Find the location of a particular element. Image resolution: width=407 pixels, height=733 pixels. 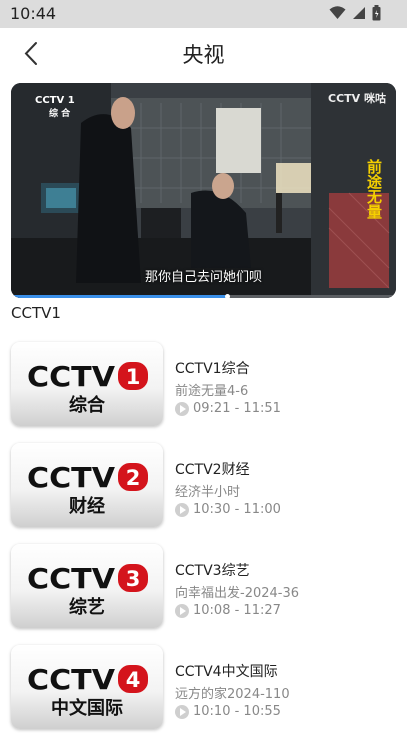

channel-time: 09:21 - 11:51 is located at coordinates (228, 408).